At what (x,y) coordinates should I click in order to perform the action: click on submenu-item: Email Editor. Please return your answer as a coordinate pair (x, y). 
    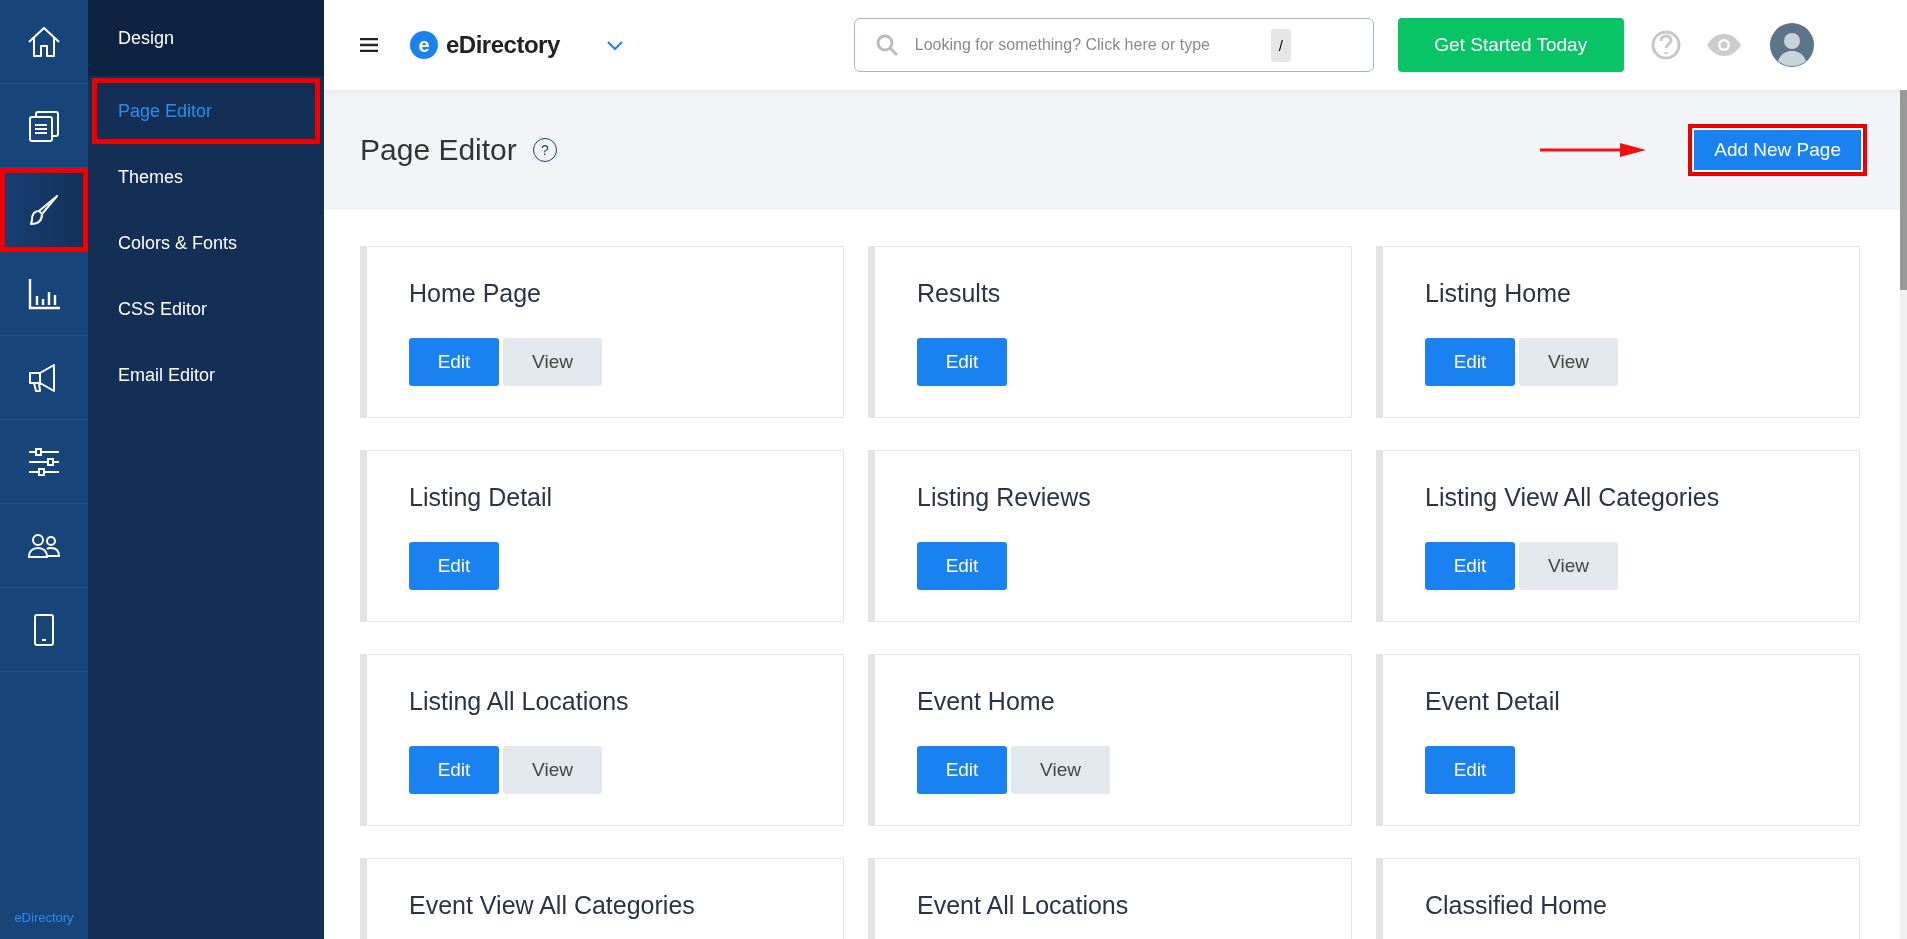
    Looking at the image, I should click on (206, 375).